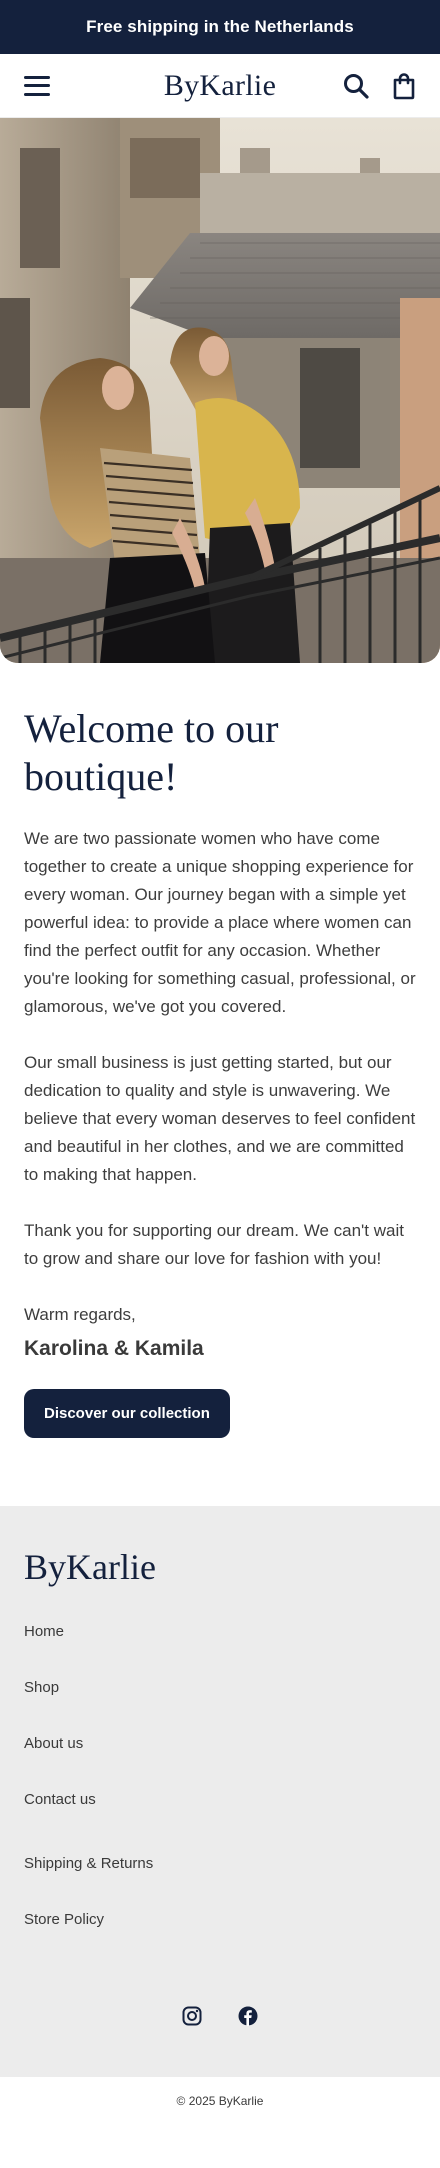 The image size is (440, 2168). Describe the element at coordinates (248, 2018) in the screenshot. I see `facebook-icon` at that location.